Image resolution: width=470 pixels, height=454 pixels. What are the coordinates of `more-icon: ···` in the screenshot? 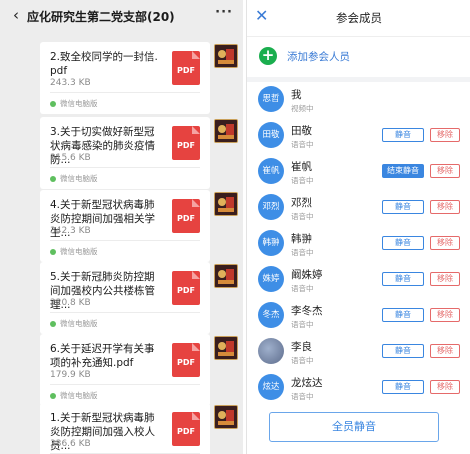 It's located at (224, 12).